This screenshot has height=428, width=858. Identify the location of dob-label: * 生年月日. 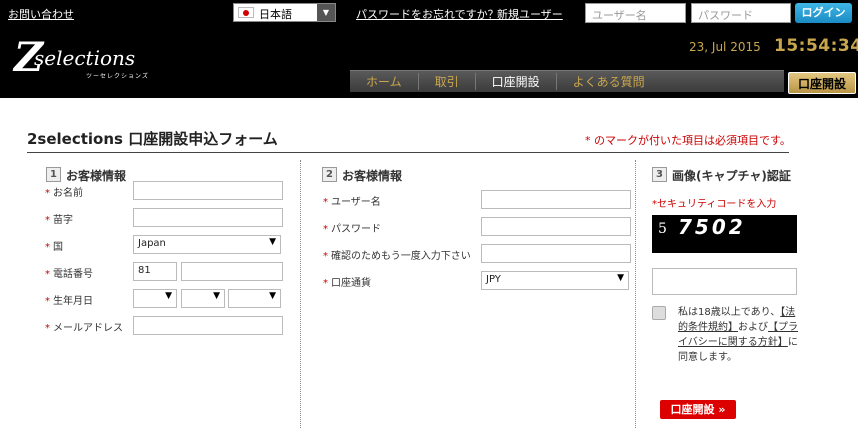
(69, 301).